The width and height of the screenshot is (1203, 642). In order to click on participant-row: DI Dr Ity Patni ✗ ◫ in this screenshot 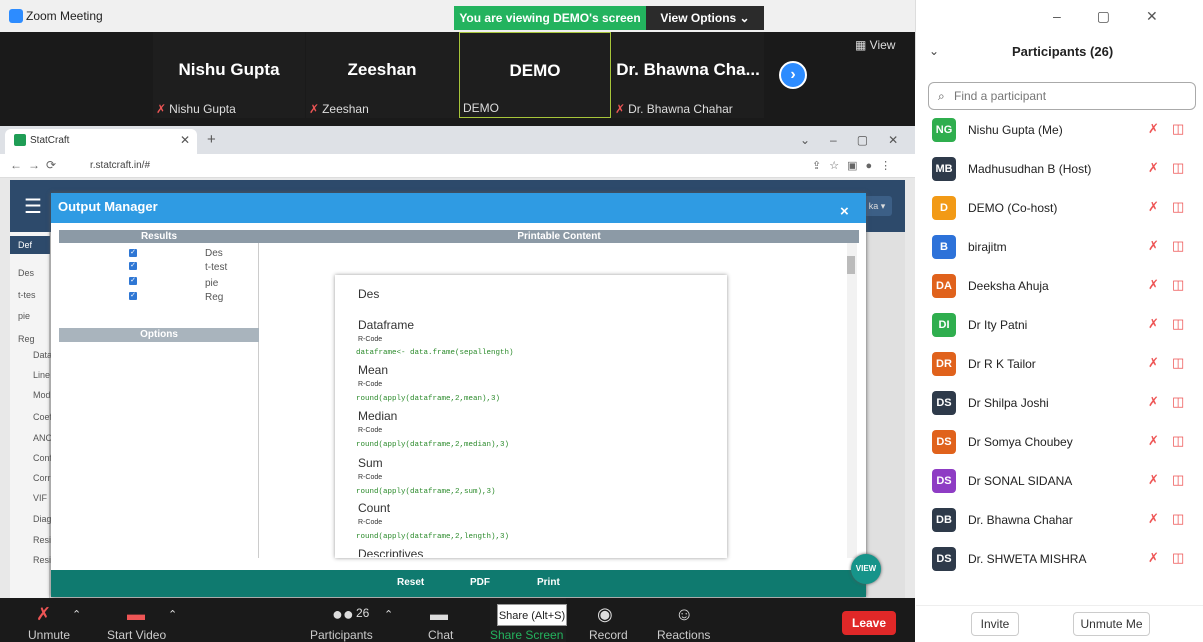, I will do `click(1059, 325)`.